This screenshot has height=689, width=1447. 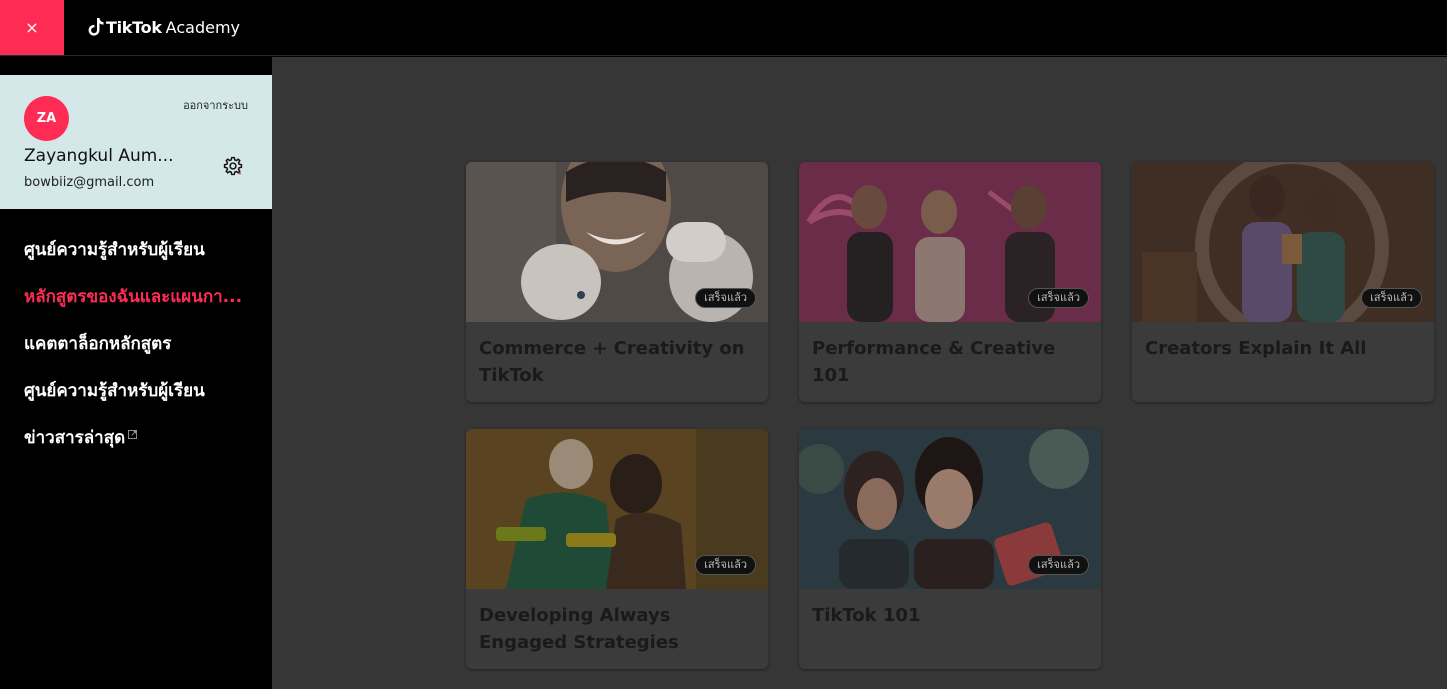 What do you see at coordinates (133, 434) in the screenshot?
I see `external-link-icon` at bounding box center [133, 434].